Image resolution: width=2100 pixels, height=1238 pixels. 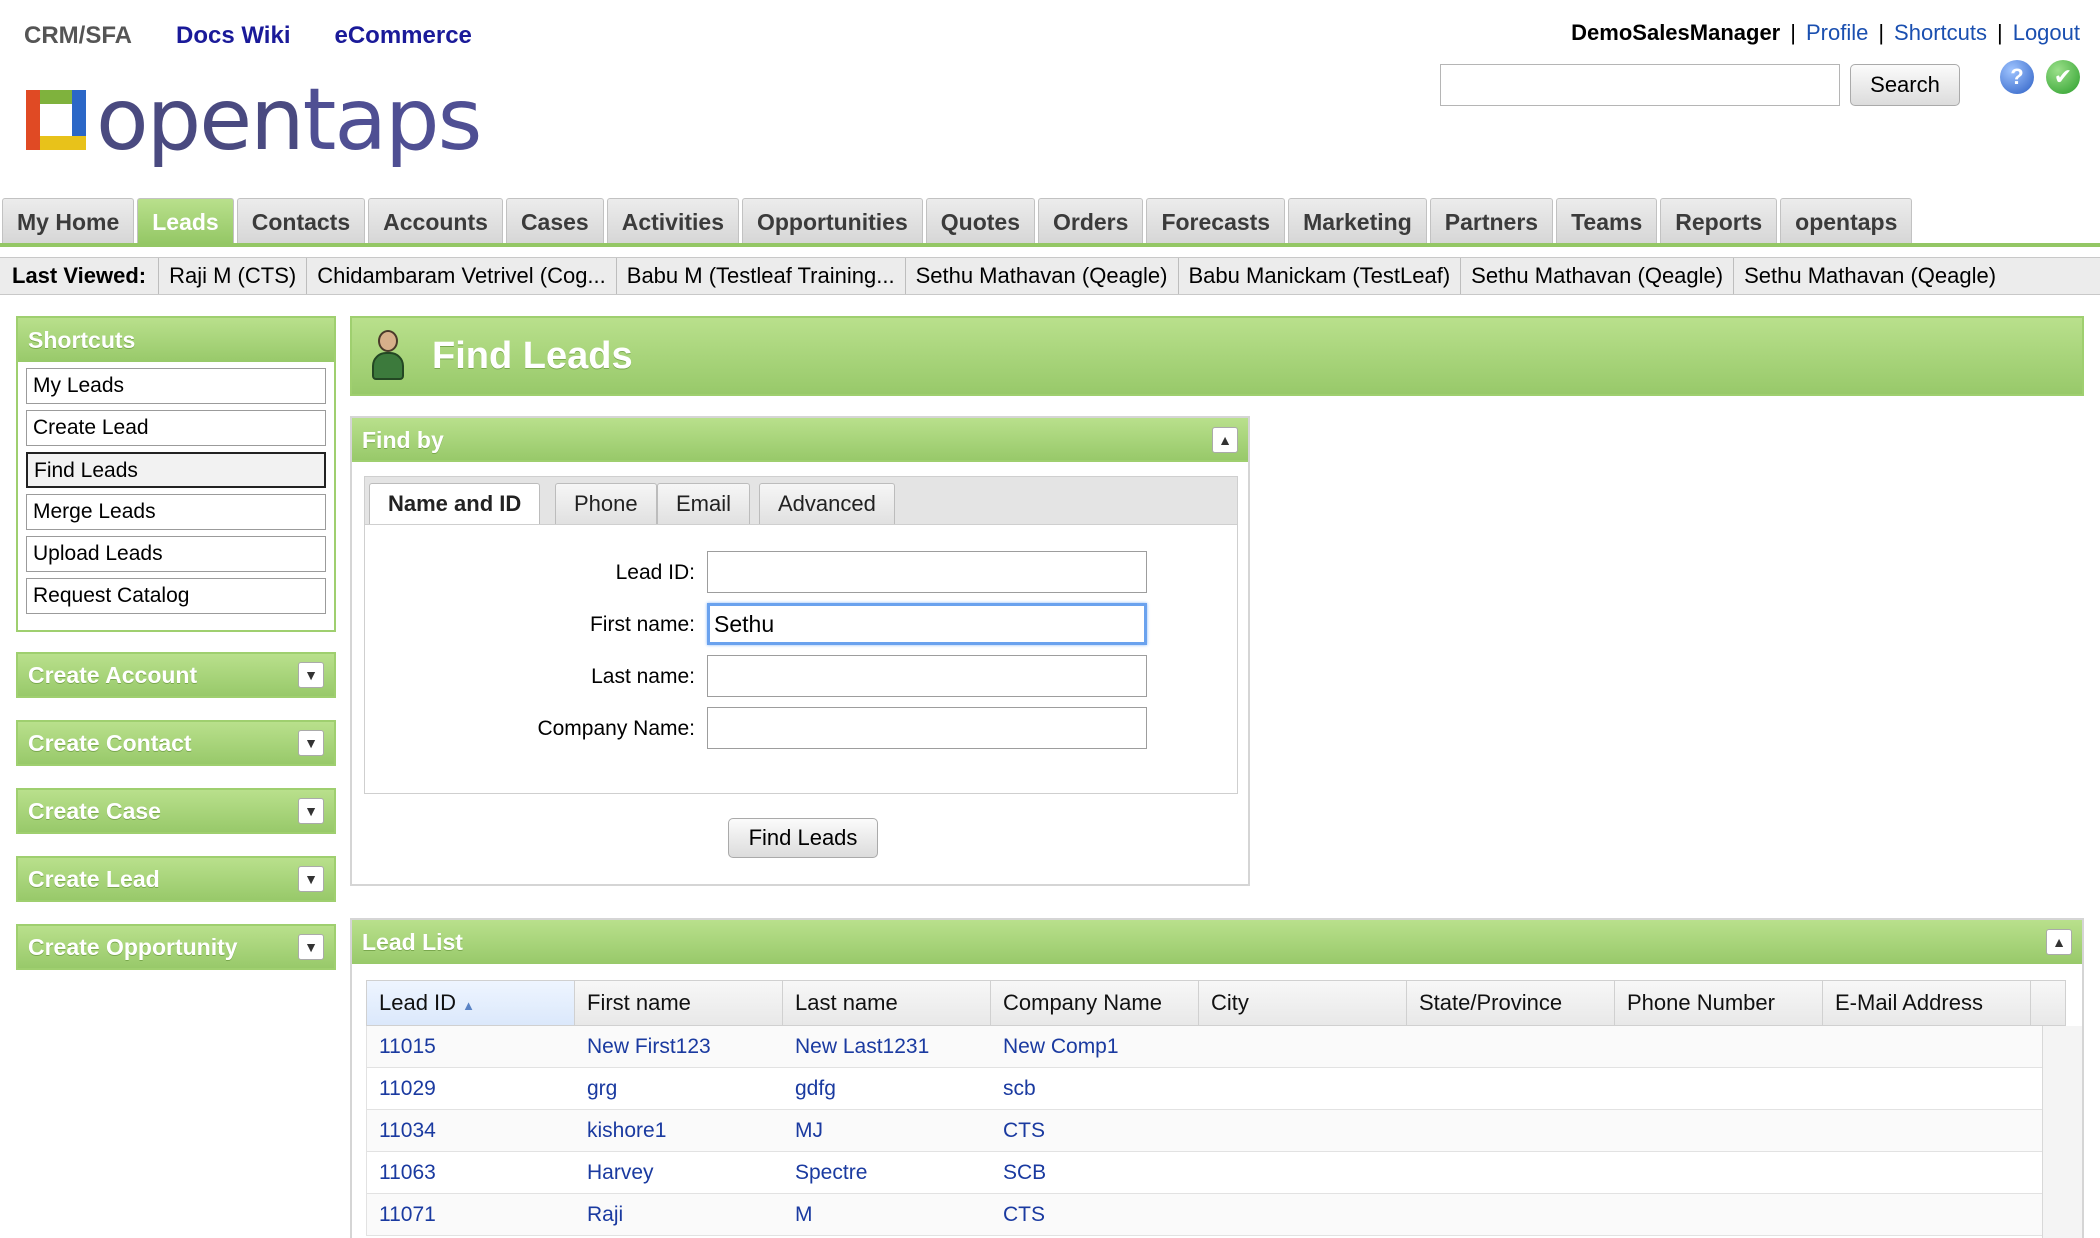 I want to click on last-viewed-item: Babu Manickam (TestLeaf), so click(x=1320, y=276).